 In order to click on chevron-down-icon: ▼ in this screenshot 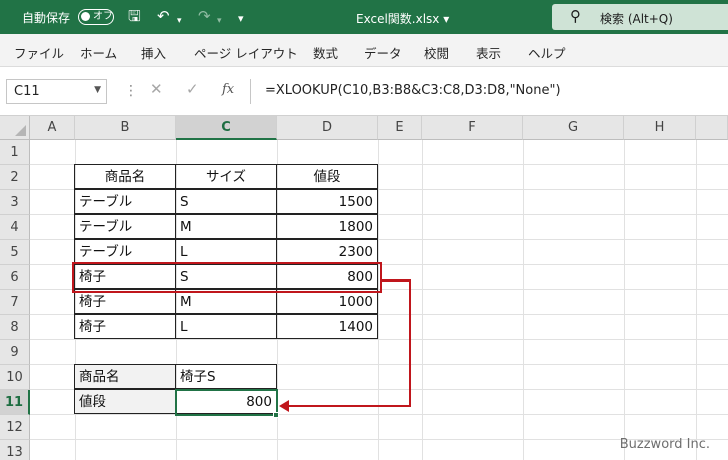, I will do `click(97, 90)`.